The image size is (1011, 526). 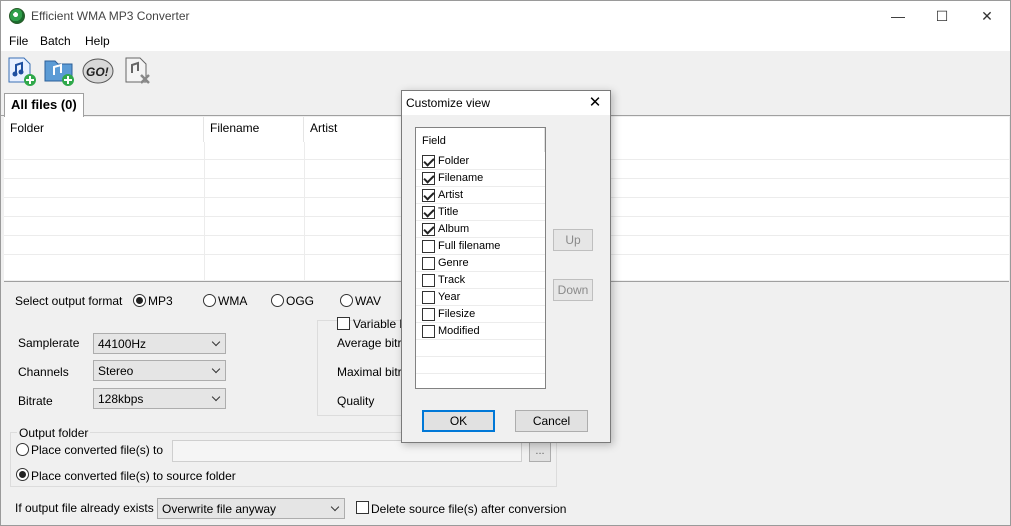 What do you see at coordinates (942, 16) in the screenshot?
I see `maximize-button: ☐` at bounding box center [942, 16].